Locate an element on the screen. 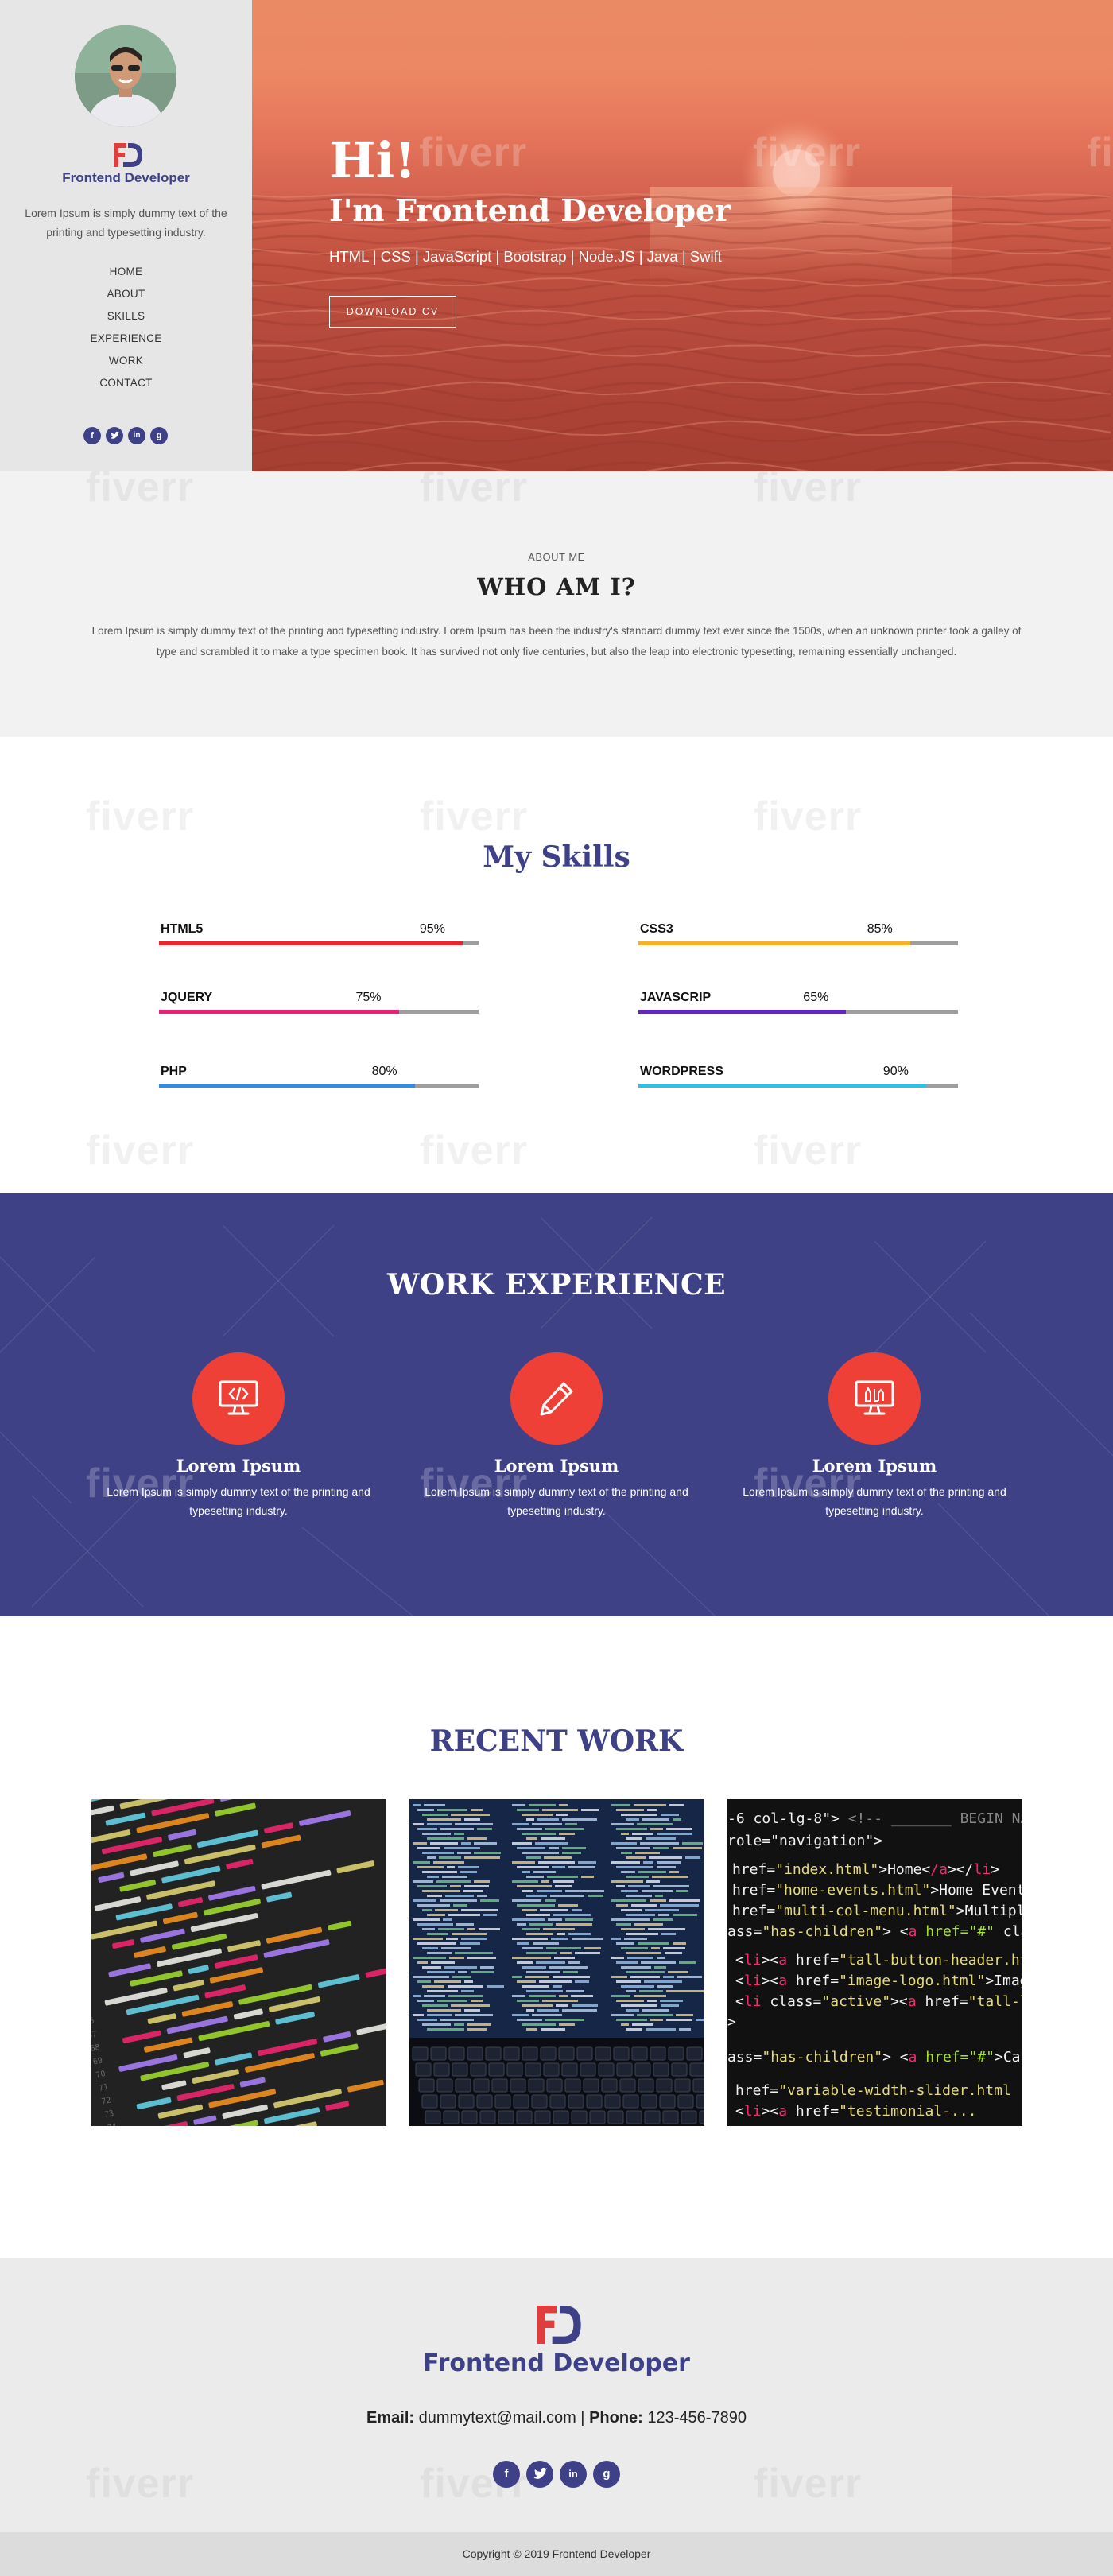  laptop-screenshot-image is located at coordinates (556, 1963).